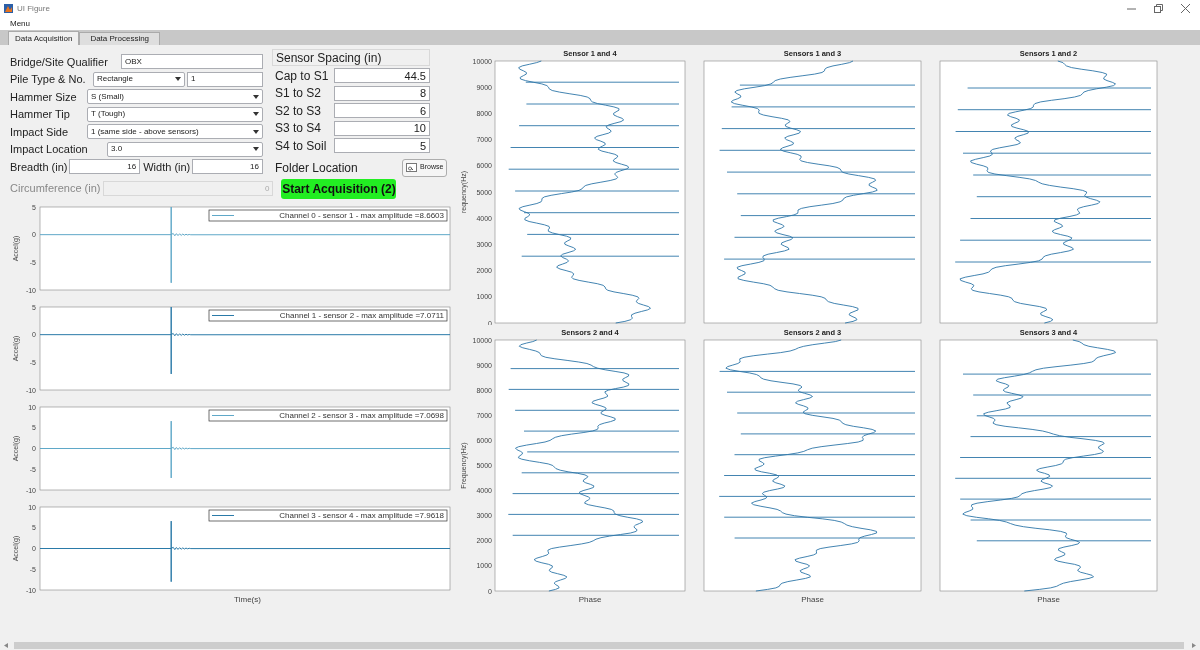 The height and width of the screenshot is (650, 1200). Describe the element at coordinates (225, 79) in the screenshot. I see `input-field: 1` at that location.